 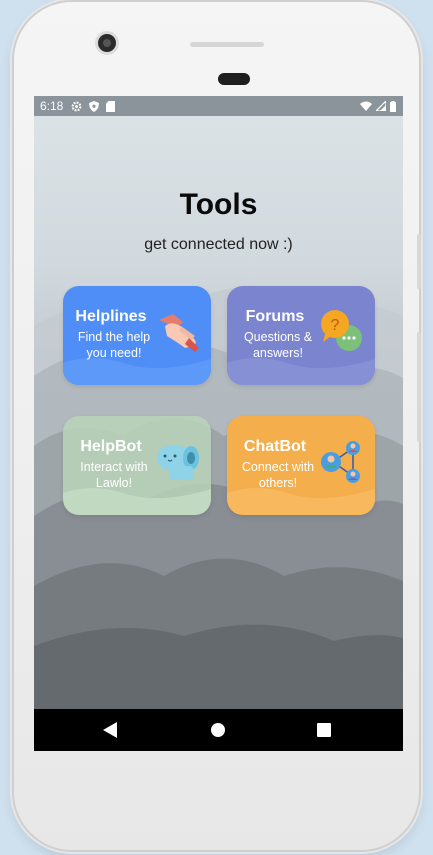 I want to click on battery-icon, so click(x=393, y=106).